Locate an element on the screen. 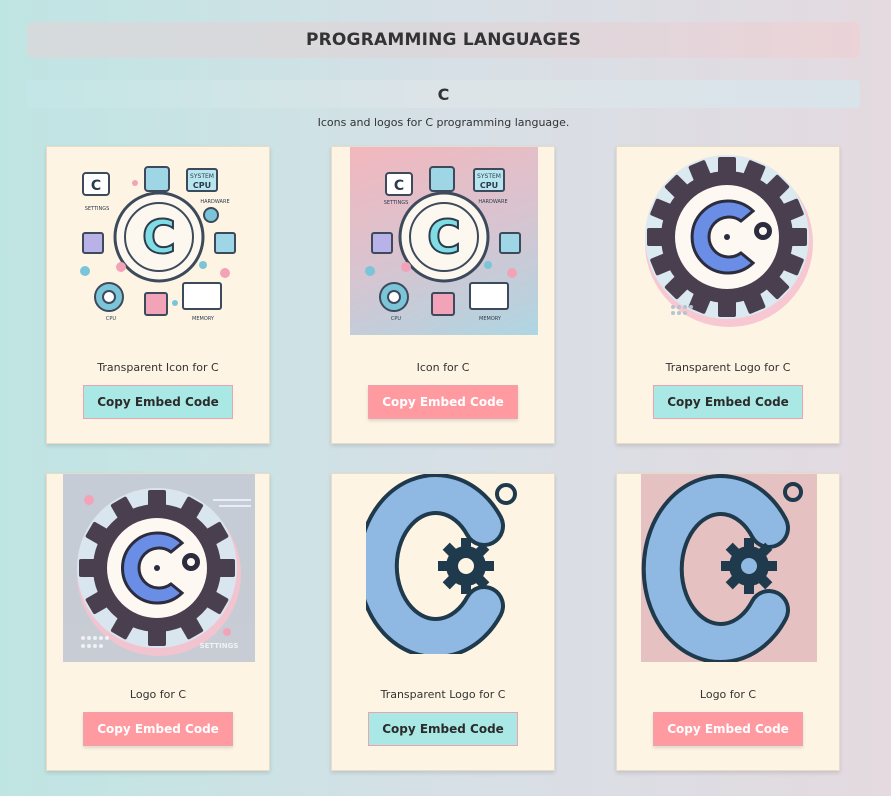 Image resolution: width=891 pixels, height=796 pixels. c-gear-logo-image is located at coordinates (729, 237).